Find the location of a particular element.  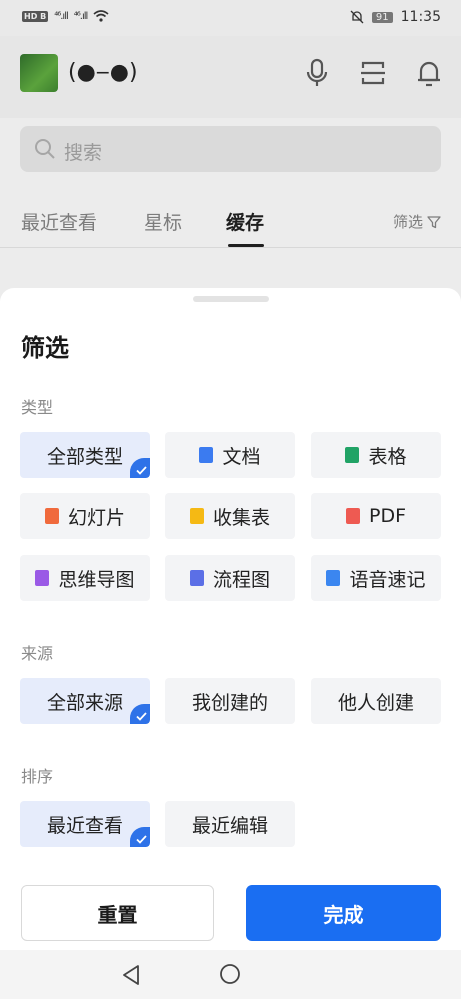

option-label: 最近编辑 is located at coordinates (229, 825).